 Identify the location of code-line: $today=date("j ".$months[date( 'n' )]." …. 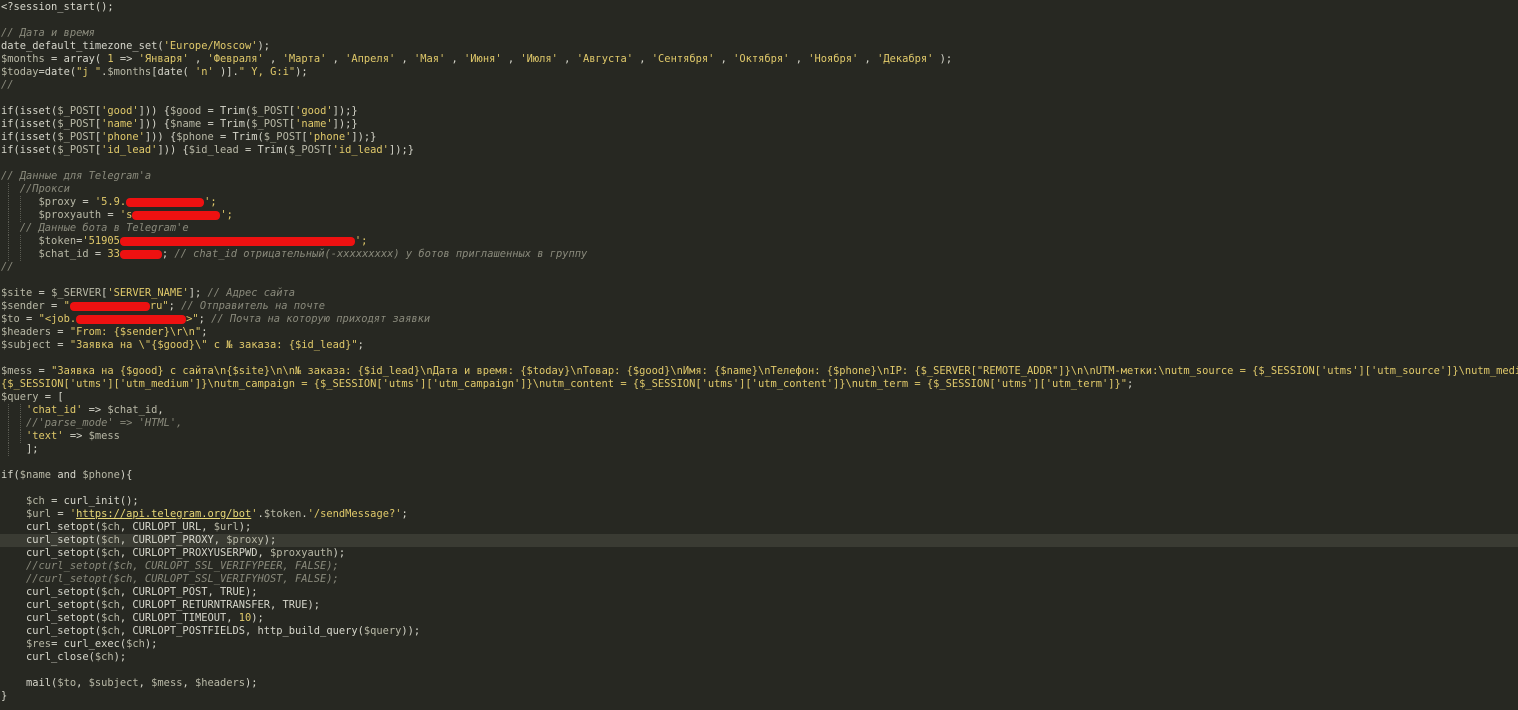
(759, 72).